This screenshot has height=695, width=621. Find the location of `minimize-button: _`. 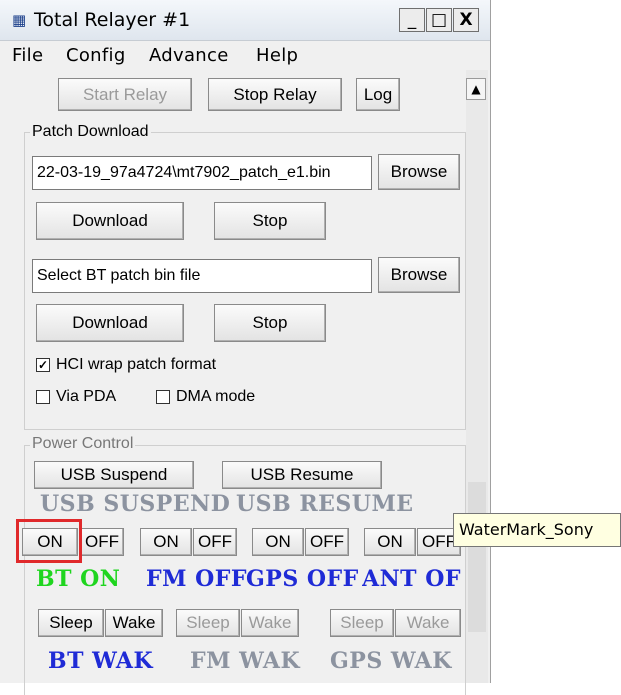

minimize-button: _ is located at coordinates (412, 20).